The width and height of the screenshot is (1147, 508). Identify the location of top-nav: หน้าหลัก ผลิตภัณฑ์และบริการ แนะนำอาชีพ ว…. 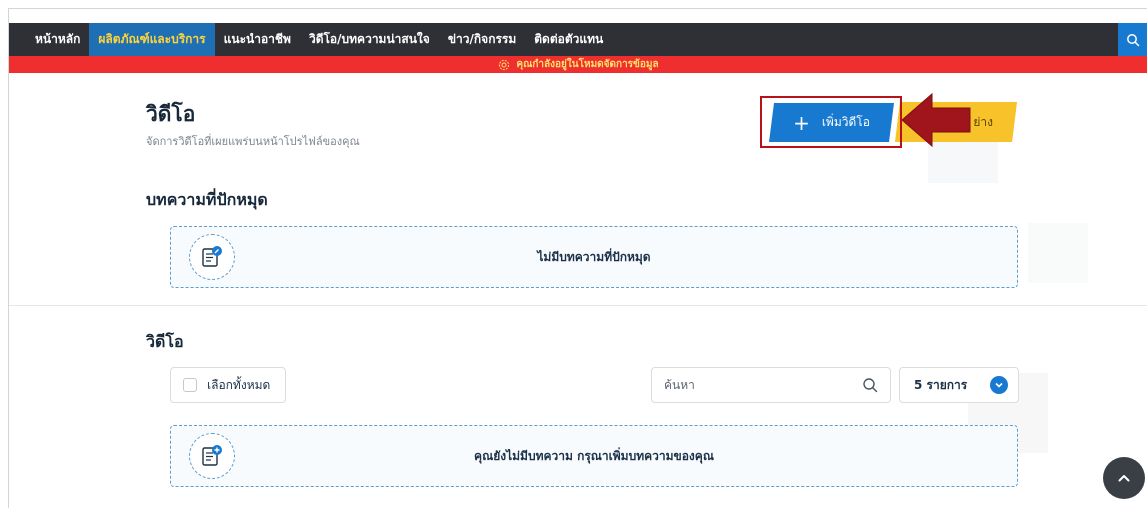
(578, 39).